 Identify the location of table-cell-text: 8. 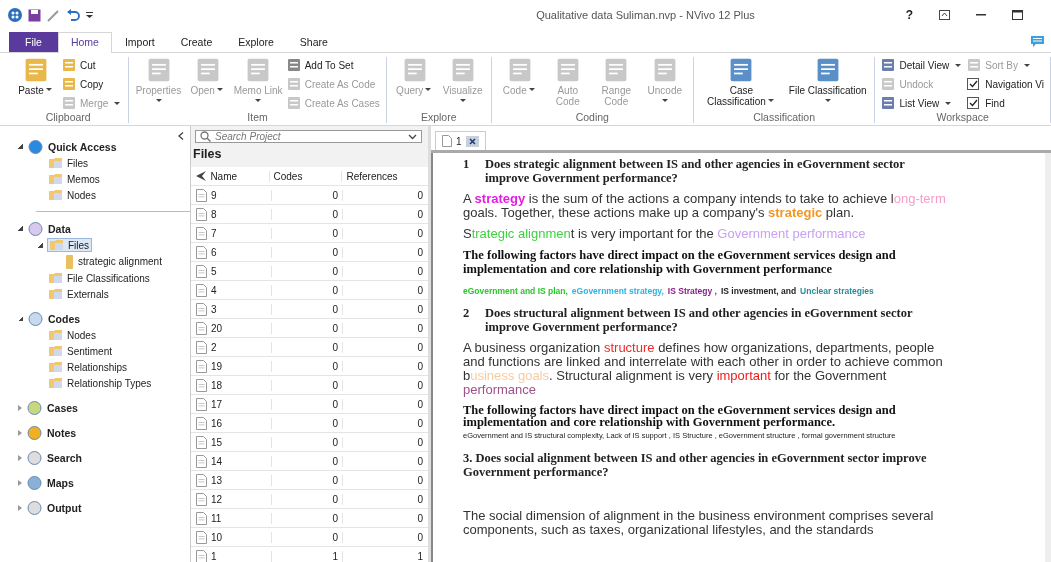
(214, 214).